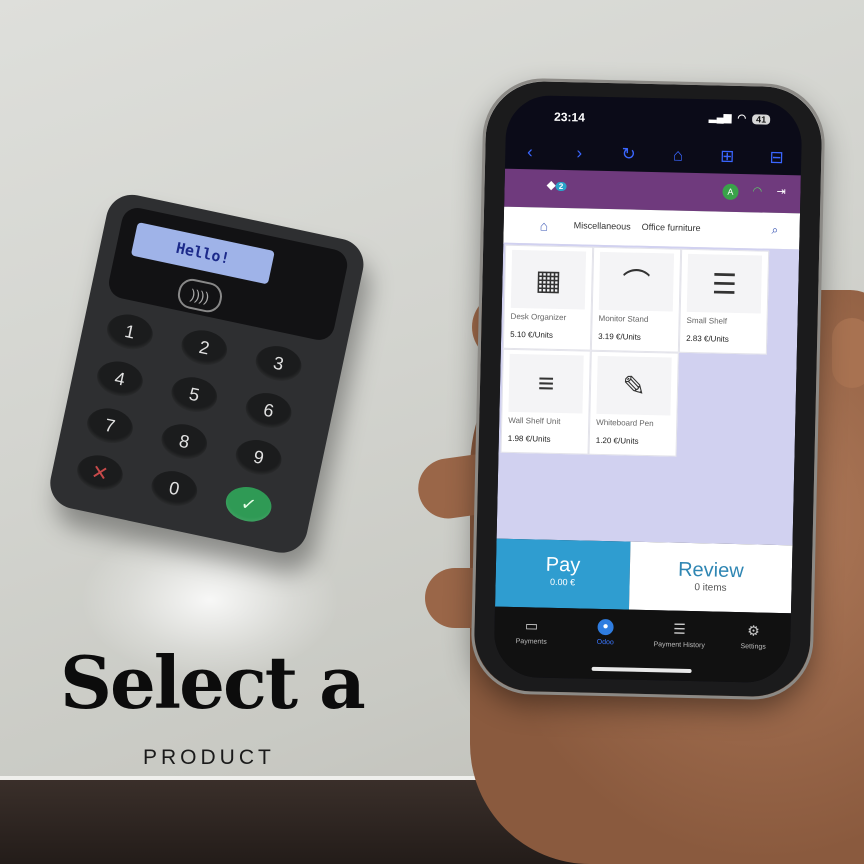  What do you see at coordinates (680, 628) in the screenshot?
I see `list-icon: ☰` at bounding box center [680, 628].